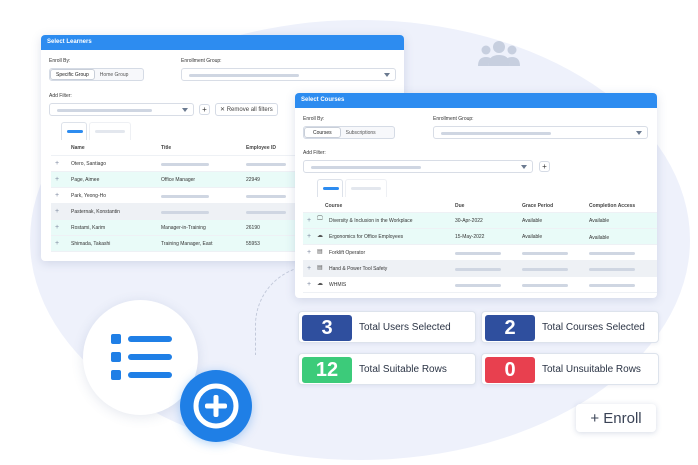 The width and height of the screenshot is (698, 465). What do you see at coordinates (222, 42) in the screenshot?
I see `panel-title: Select Learners` at bounding box center [222, 42].